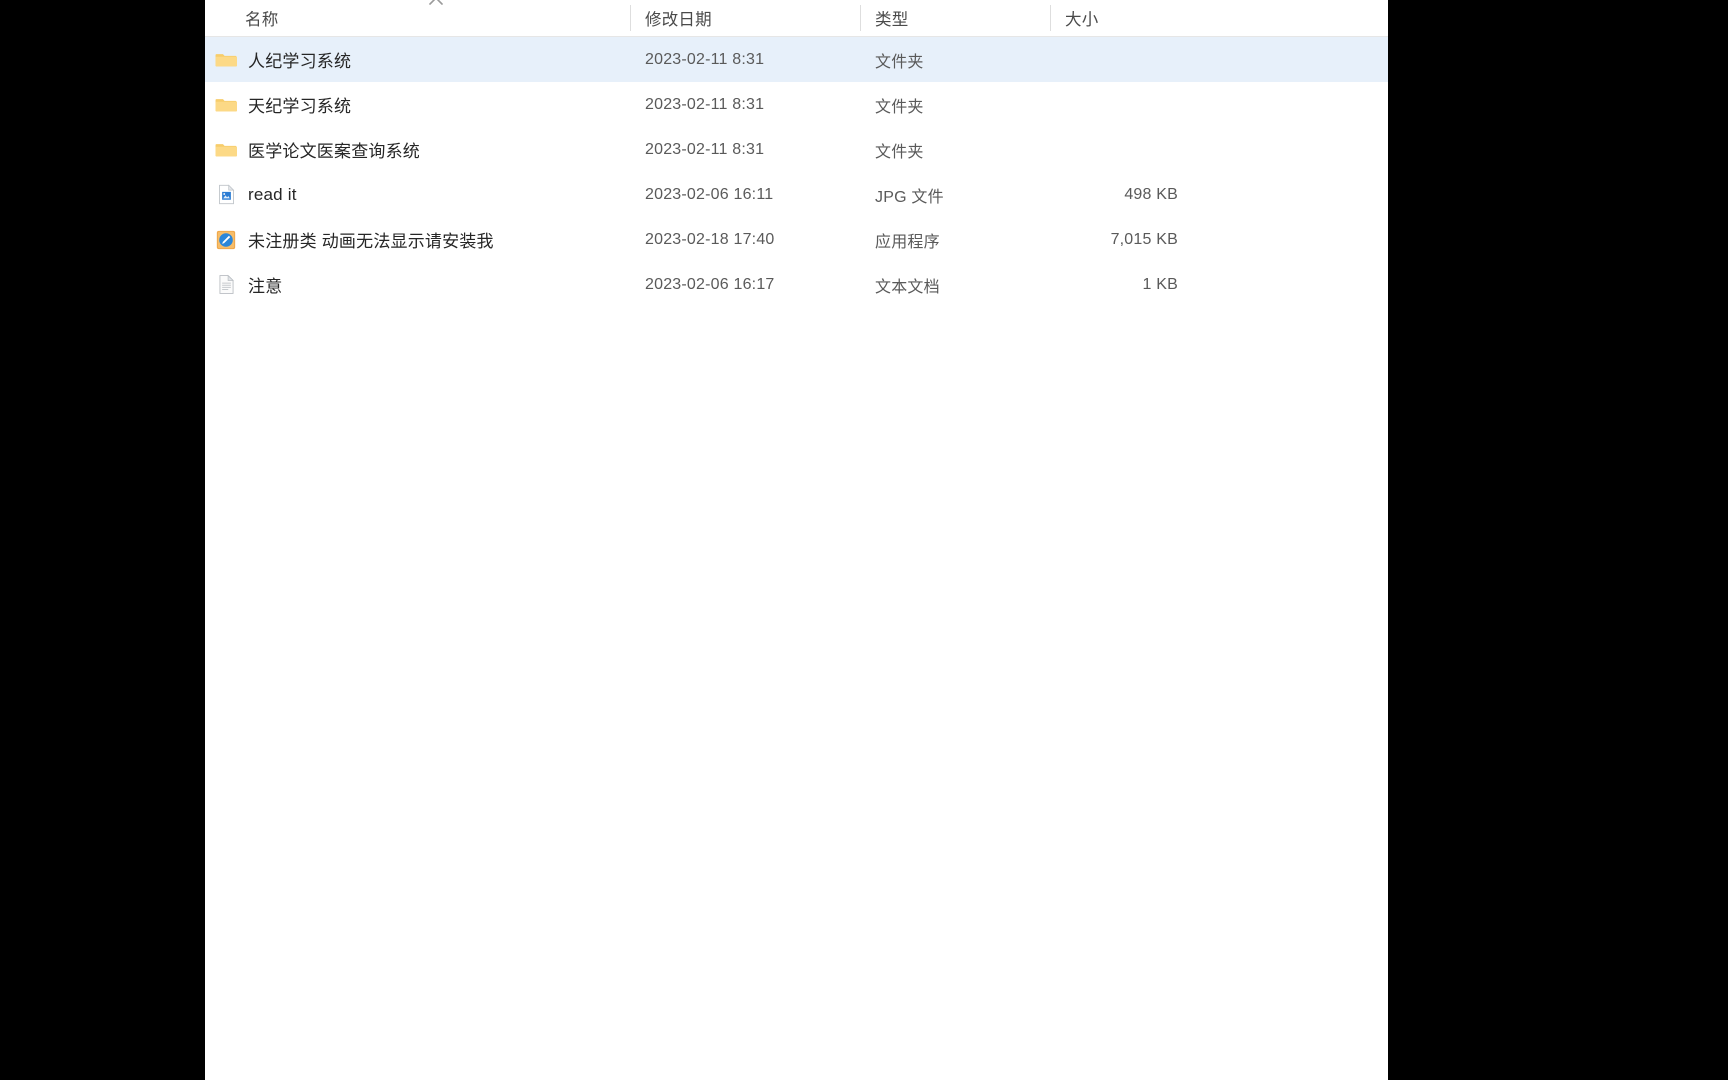  Describe the element at coordinates (1082, 20) in the screenshot. I see `column-header-size-label: 大小` at that location.